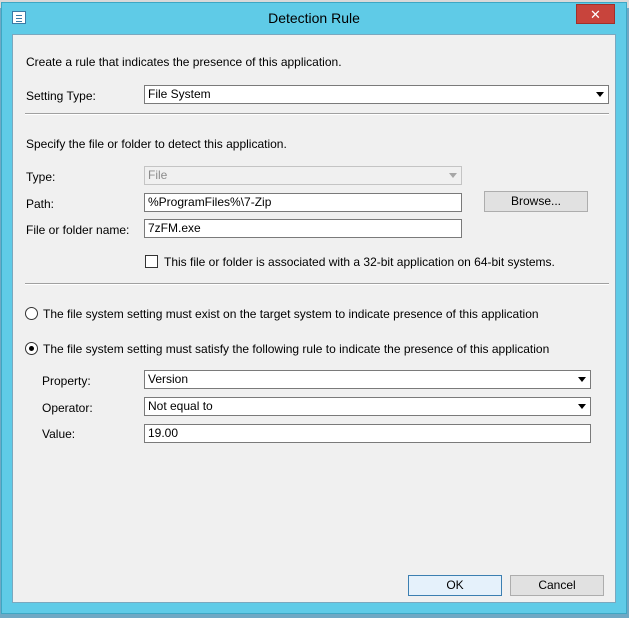  Describe the element at coordinates (163, 433) in the screenshot. I see `value-value: 19.00` at that location.